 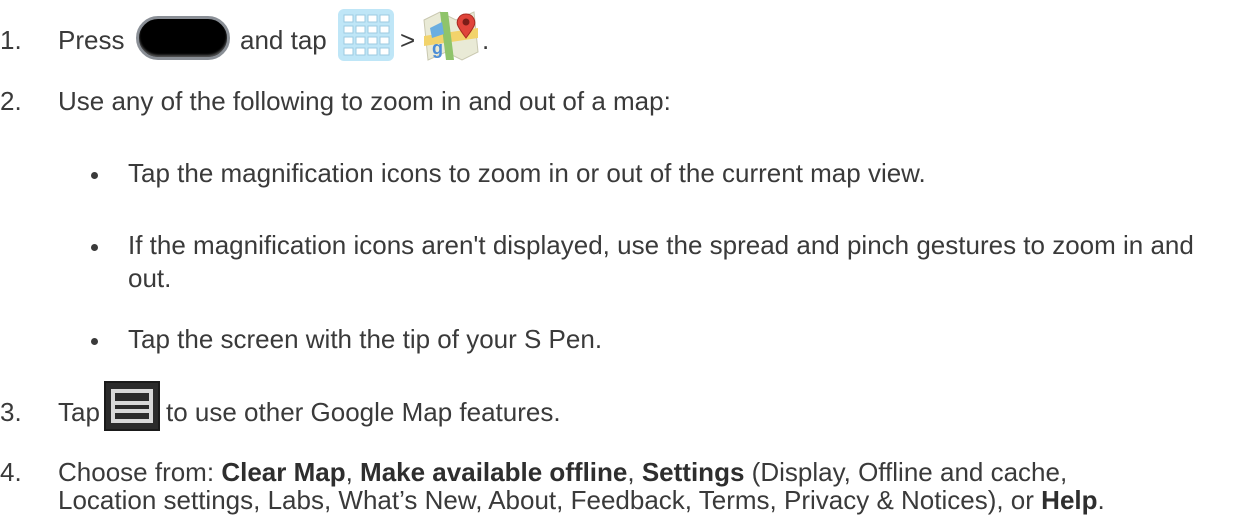 I want to click on step-1-press-text: Press, so click(x=91, y=40).